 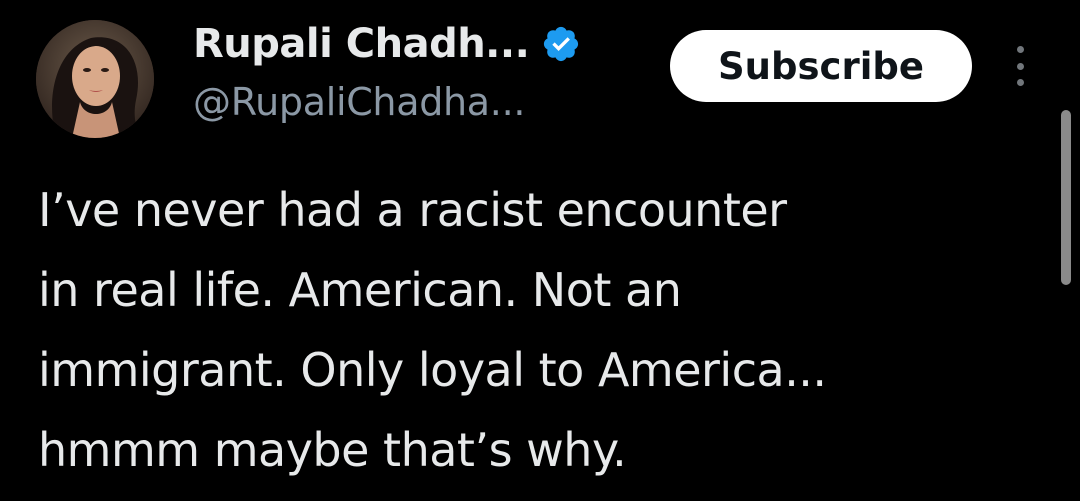 I want to click on tweet-text-line: hmmm maybe that’s why., so click(x=332, y=450).